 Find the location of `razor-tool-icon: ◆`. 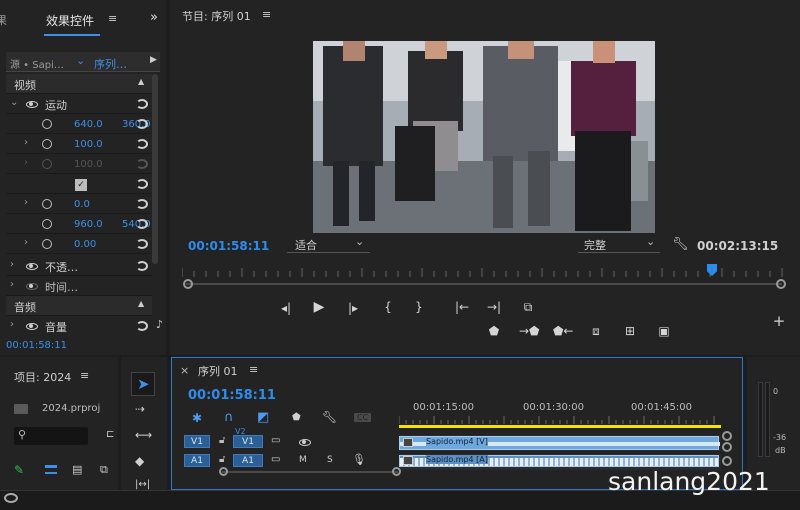

razor-tool-icon: ◆ is located at coordinates (139, 461).